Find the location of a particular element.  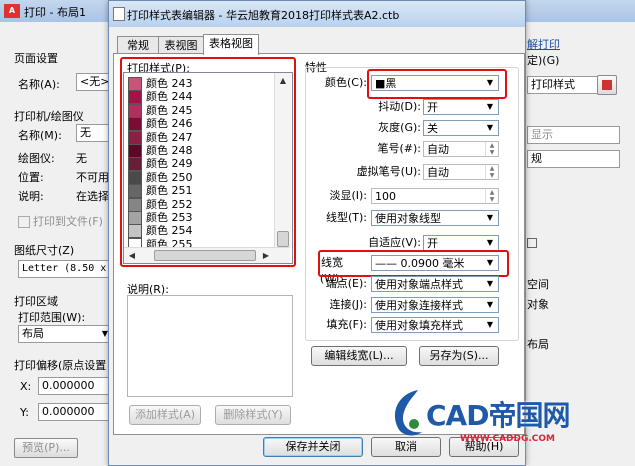

print-range-select: 布局 ▼ is located at coordinates (64, 334).